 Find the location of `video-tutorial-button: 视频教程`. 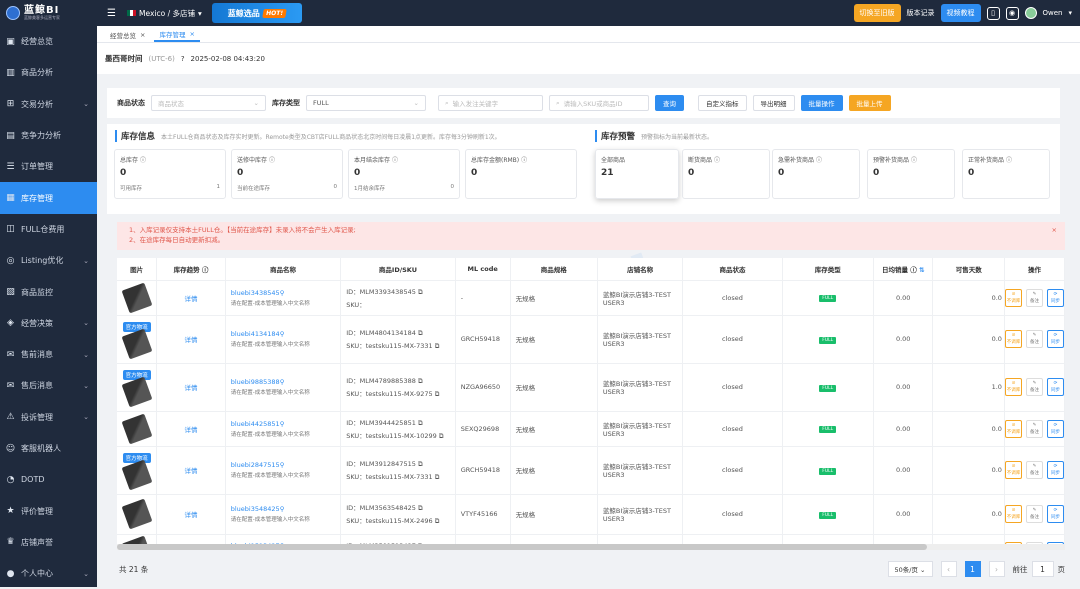

video-tutorial-button: 视频教程 is located at coordinates (960, 13).